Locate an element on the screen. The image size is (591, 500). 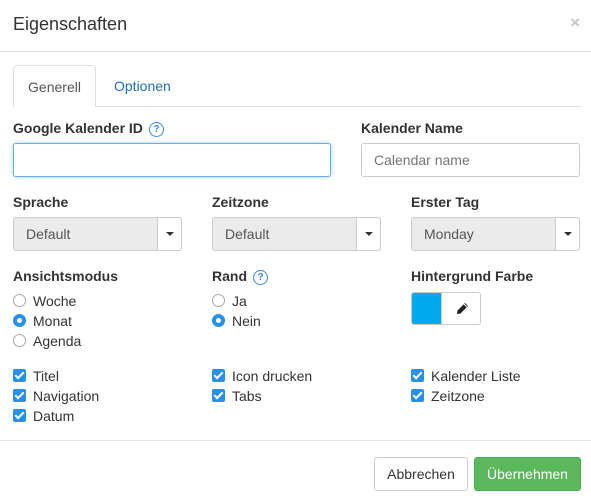
border-label: Rand? is located at coordinates (240, 276).